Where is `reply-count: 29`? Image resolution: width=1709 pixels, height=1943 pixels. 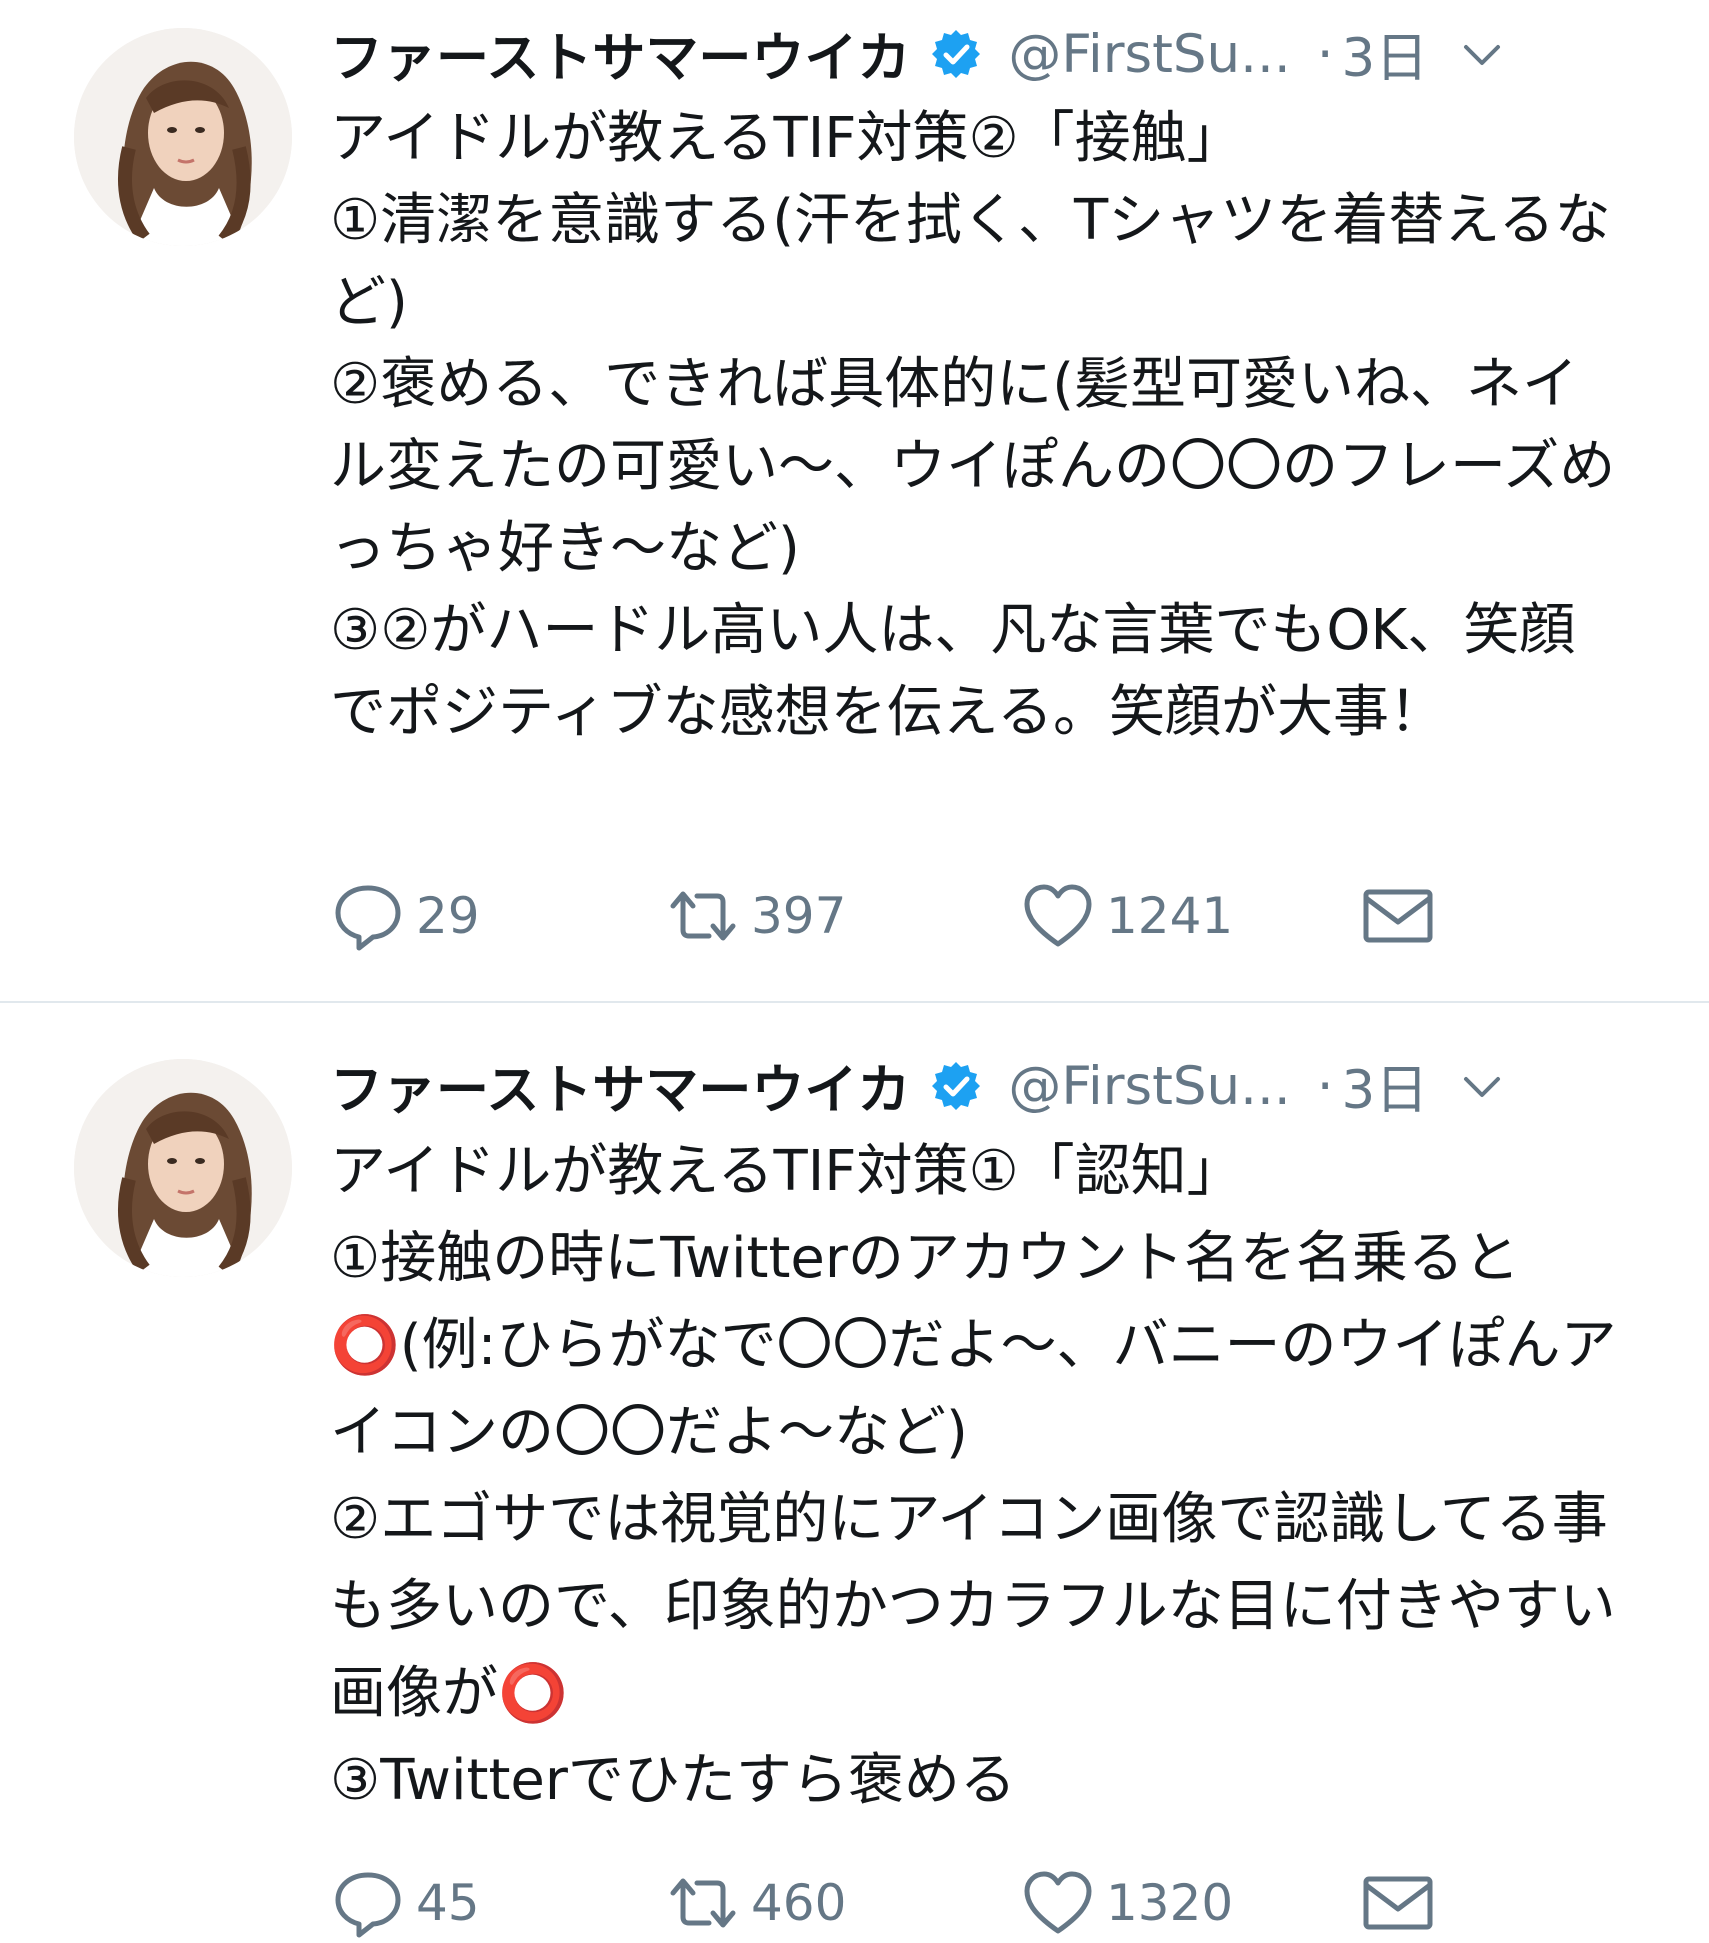
reply-count: 29 is located at coordinates (448, 916).